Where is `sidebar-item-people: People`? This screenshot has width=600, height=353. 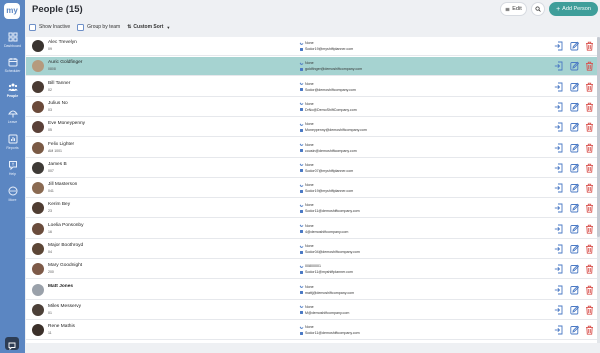 sidebar-item-people: People is located at coordinates (12, 93).